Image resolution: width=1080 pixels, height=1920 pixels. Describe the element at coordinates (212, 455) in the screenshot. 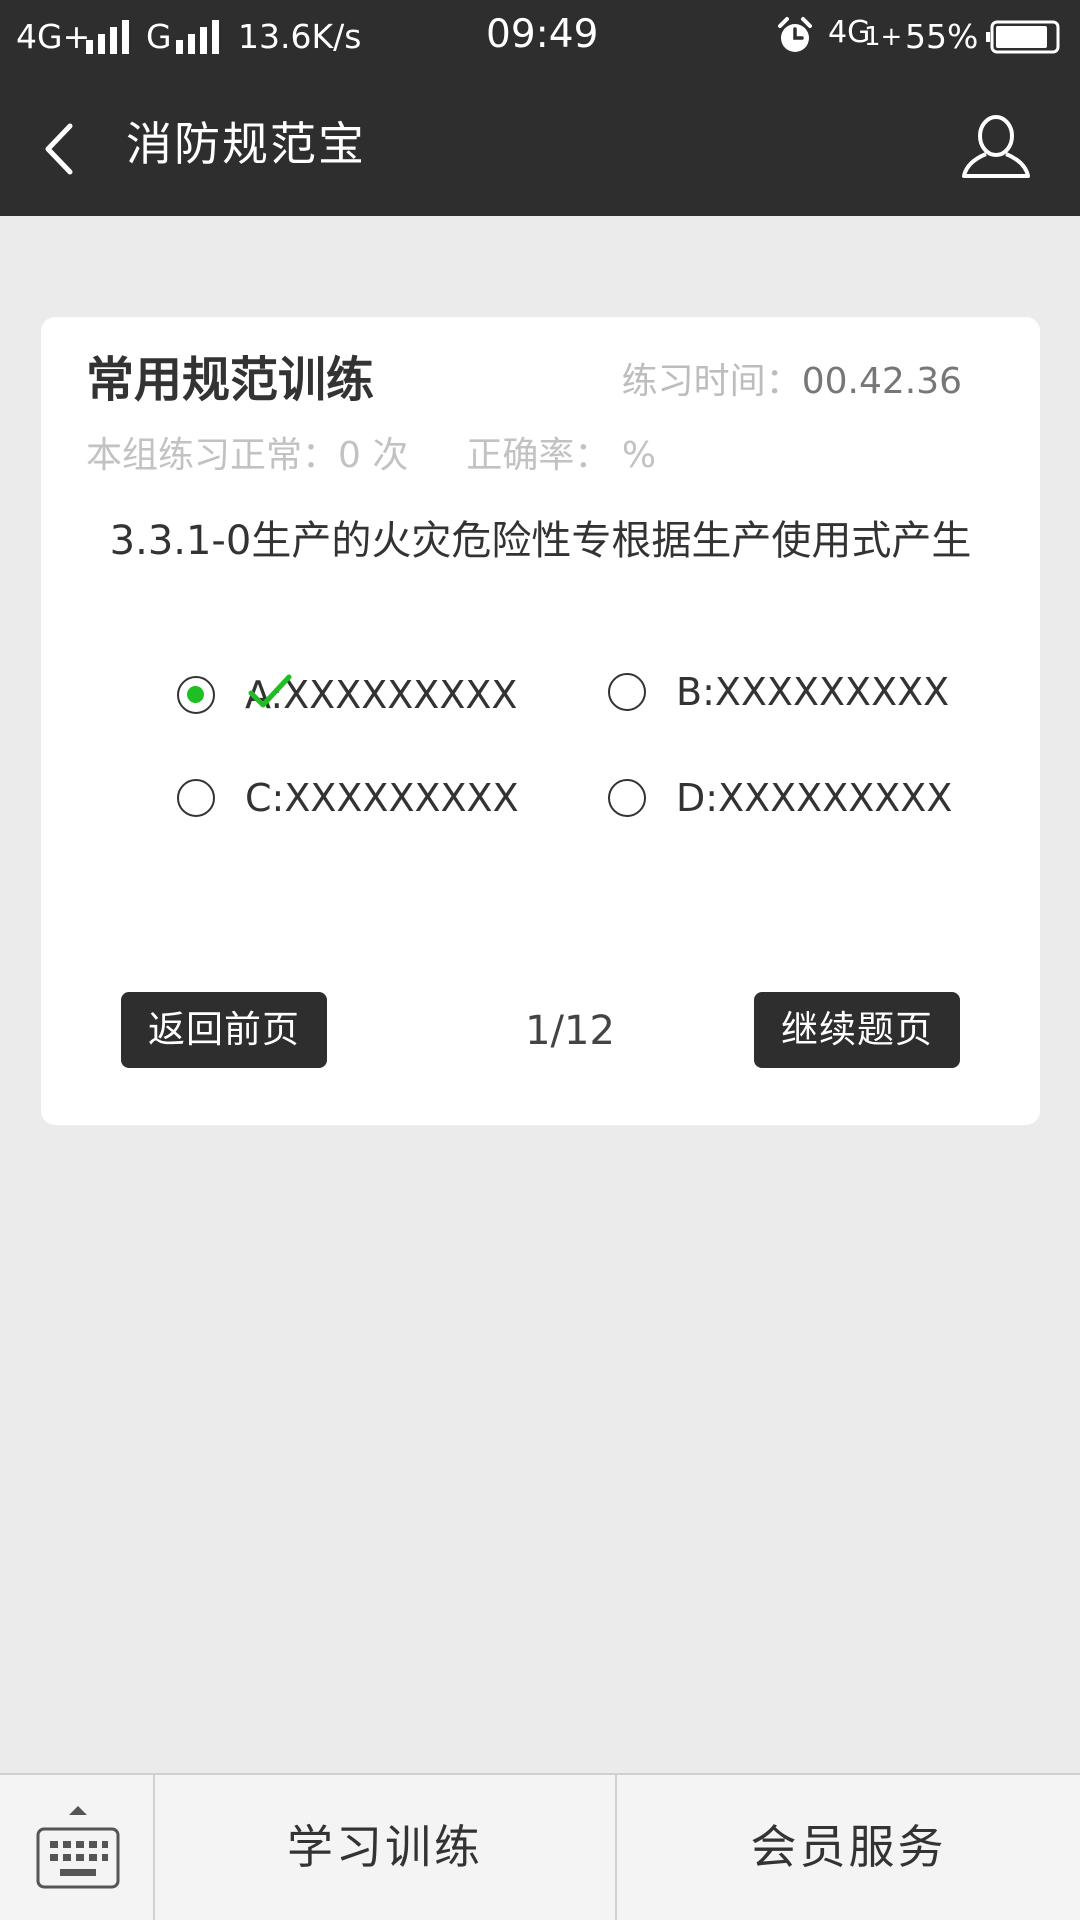

I see `stats-label: 本组练习正常：` at that location.